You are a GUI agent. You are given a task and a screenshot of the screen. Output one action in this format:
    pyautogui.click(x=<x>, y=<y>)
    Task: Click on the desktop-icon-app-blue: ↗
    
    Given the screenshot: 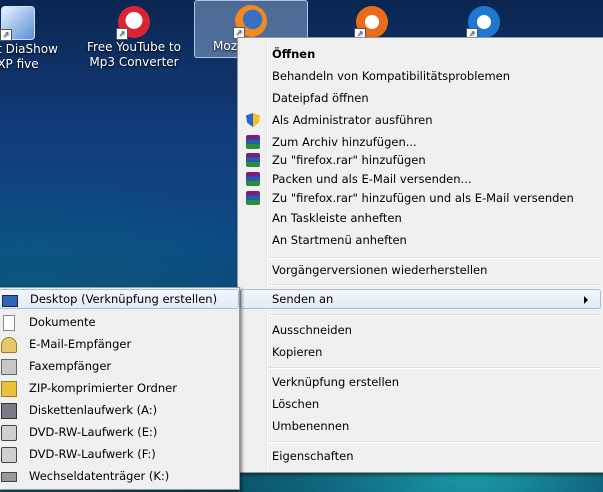 What is the action you would take?
    pyautogui.click(x=484, y=21)
    